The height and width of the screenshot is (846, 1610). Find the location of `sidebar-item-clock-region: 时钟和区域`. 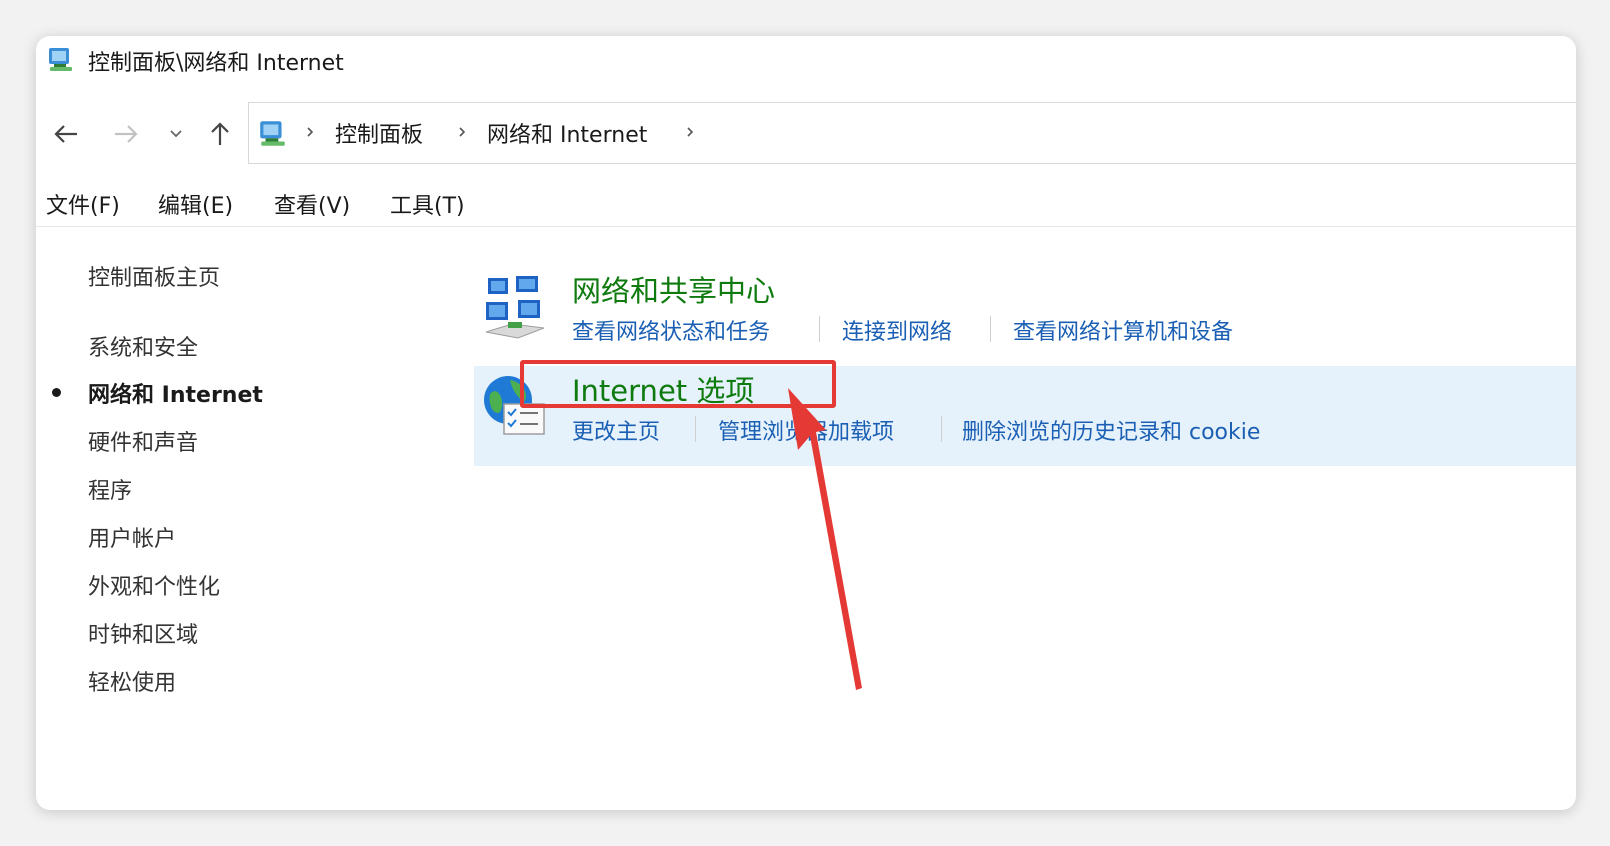

sidebar-item-clock-region: 时钟和区域 is located at coordinates (143, 633).